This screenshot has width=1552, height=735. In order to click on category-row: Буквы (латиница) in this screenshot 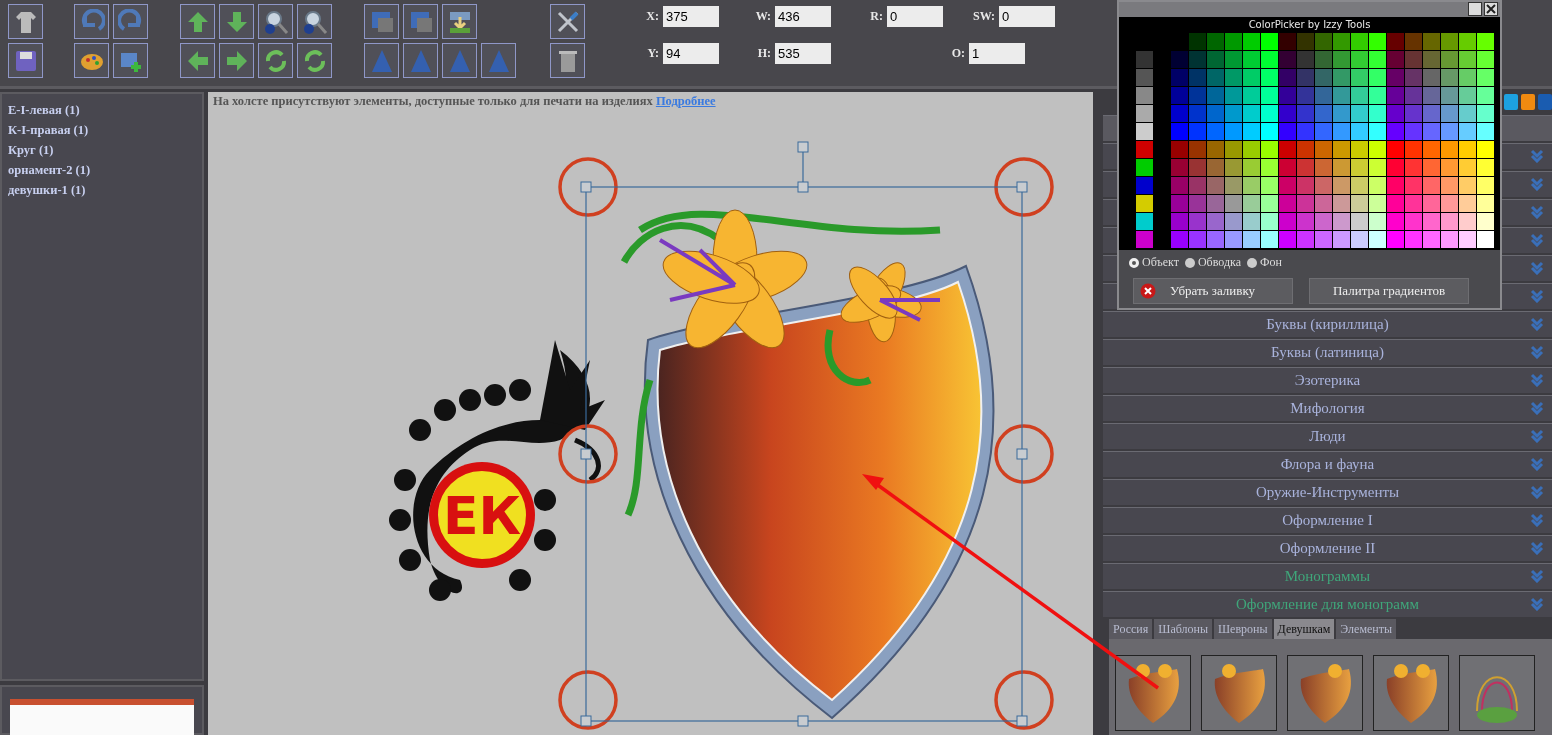, I will do `click(1327, 352)`.